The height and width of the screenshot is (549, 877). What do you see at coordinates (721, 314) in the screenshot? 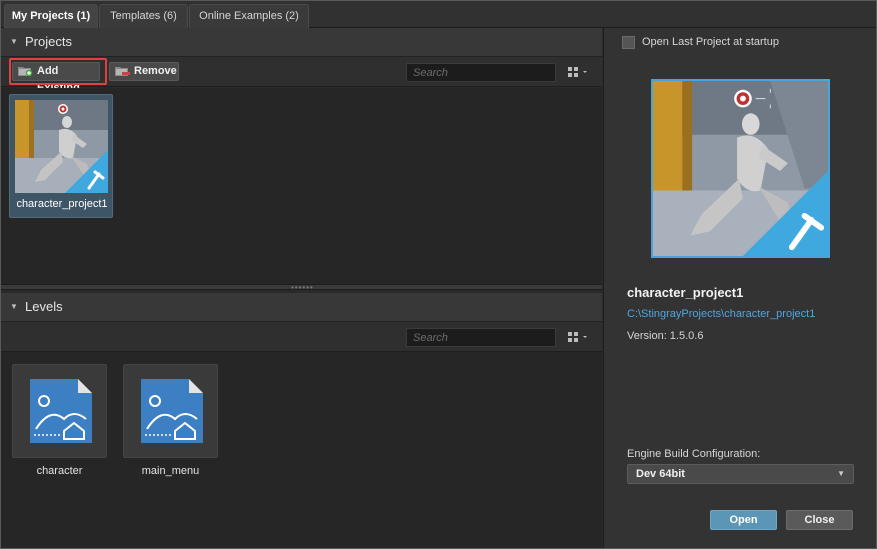
I see `project-path-link: C:\StingrayProjects\character_project1` at bounding box center [721, 314].